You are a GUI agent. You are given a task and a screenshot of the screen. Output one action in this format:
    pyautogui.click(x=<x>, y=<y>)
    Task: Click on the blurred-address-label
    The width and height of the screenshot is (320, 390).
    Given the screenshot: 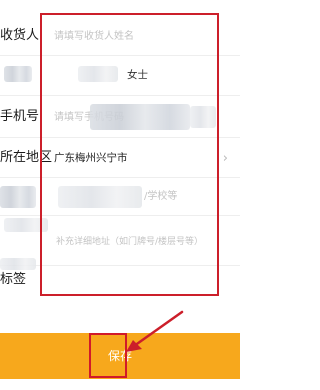 What is the action you would take?
    pyautogui.click(x=18, y=197)
    